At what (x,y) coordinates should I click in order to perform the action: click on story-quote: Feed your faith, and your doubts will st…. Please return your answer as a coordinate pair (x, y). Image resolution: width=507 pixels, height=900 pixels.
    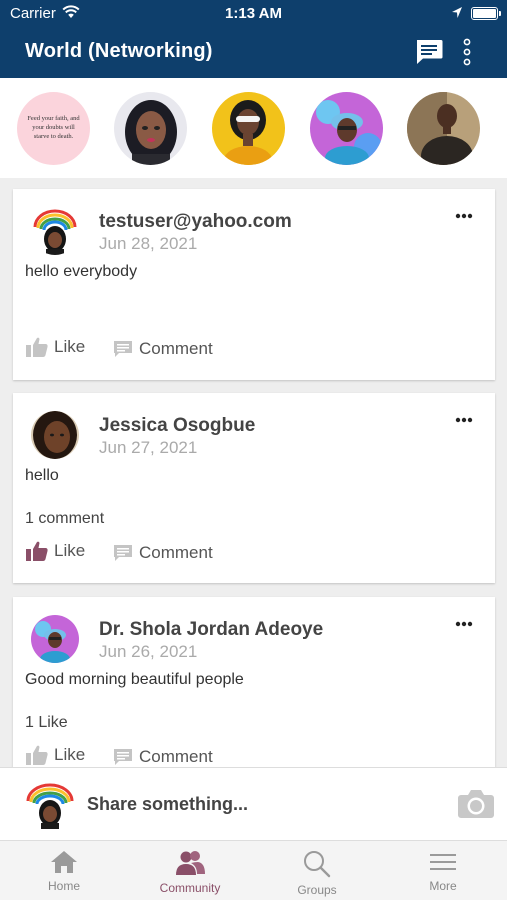
    Looking at the image, I should click on (53, 128).